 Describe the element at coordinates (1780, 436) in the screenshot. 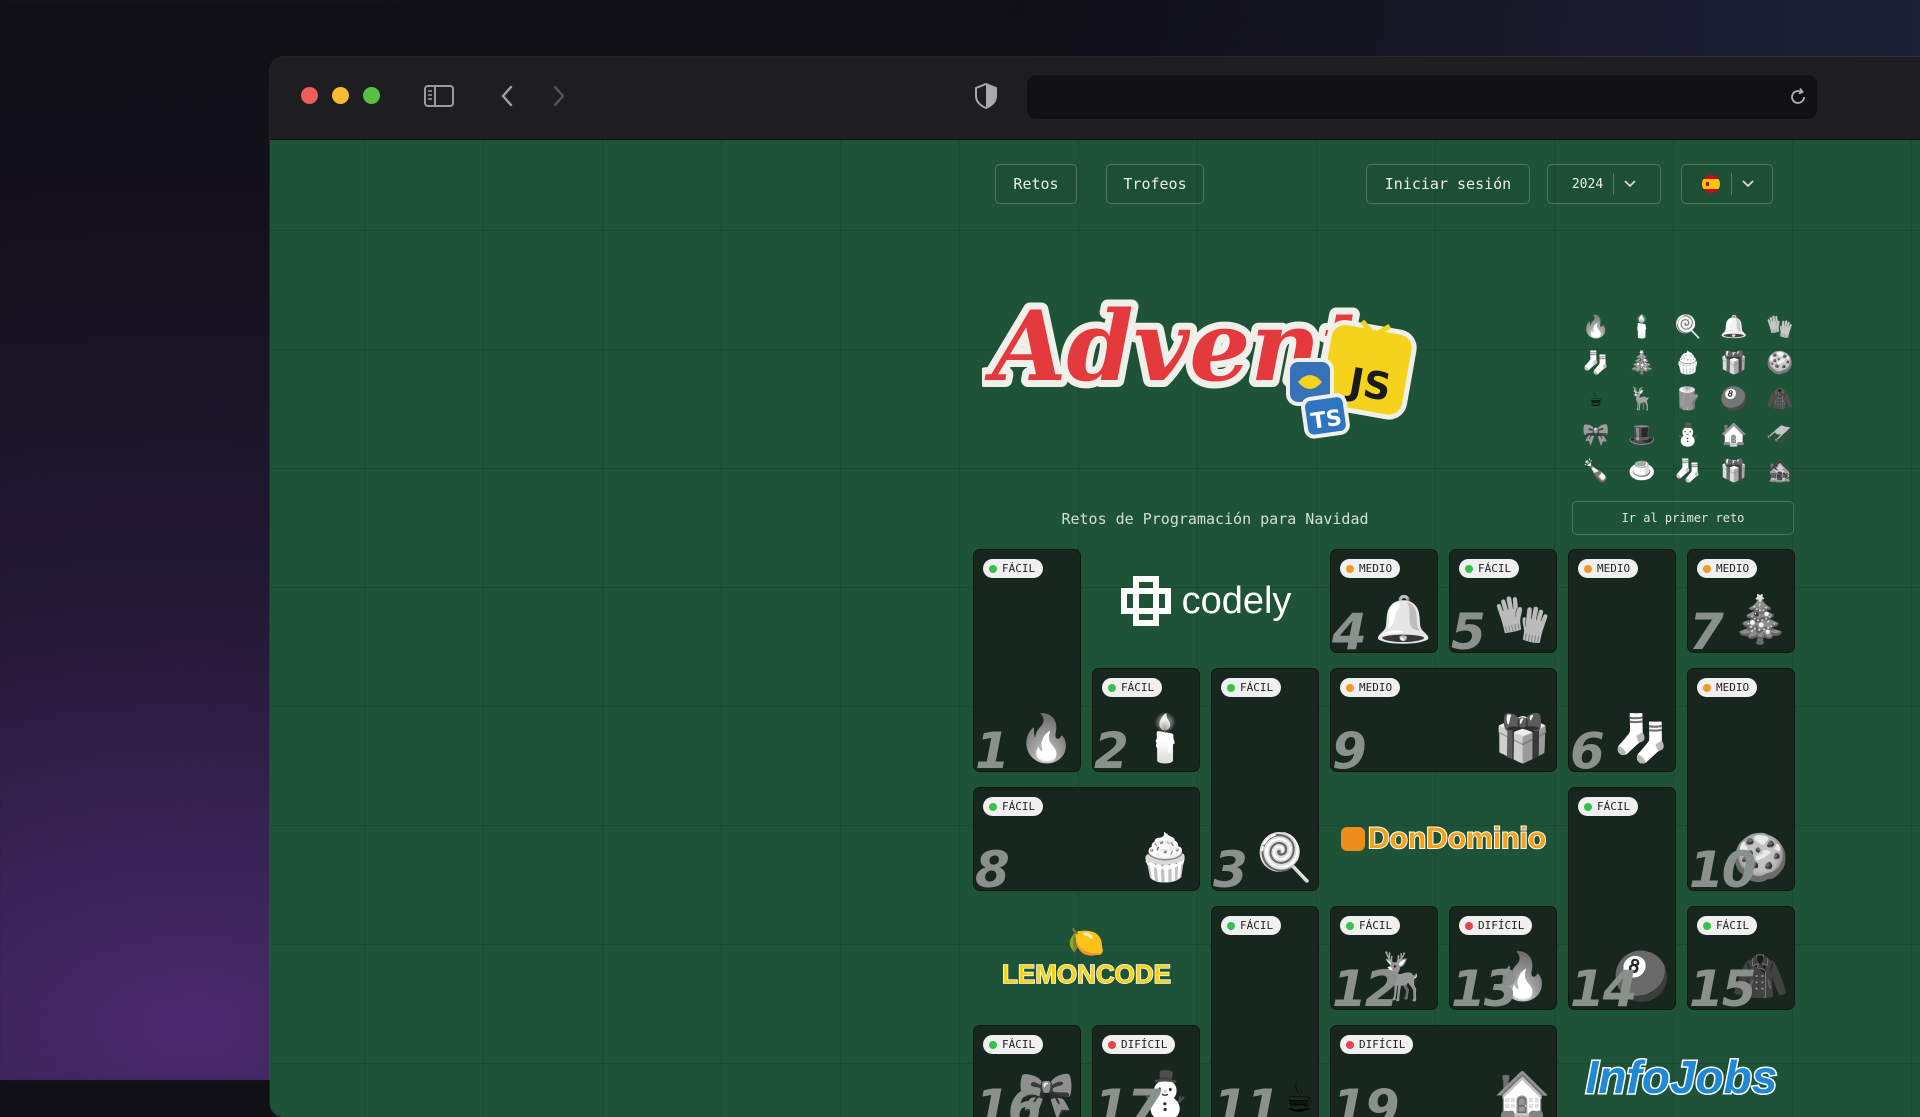

I see `sleigh-icon: 🛷` at that location.